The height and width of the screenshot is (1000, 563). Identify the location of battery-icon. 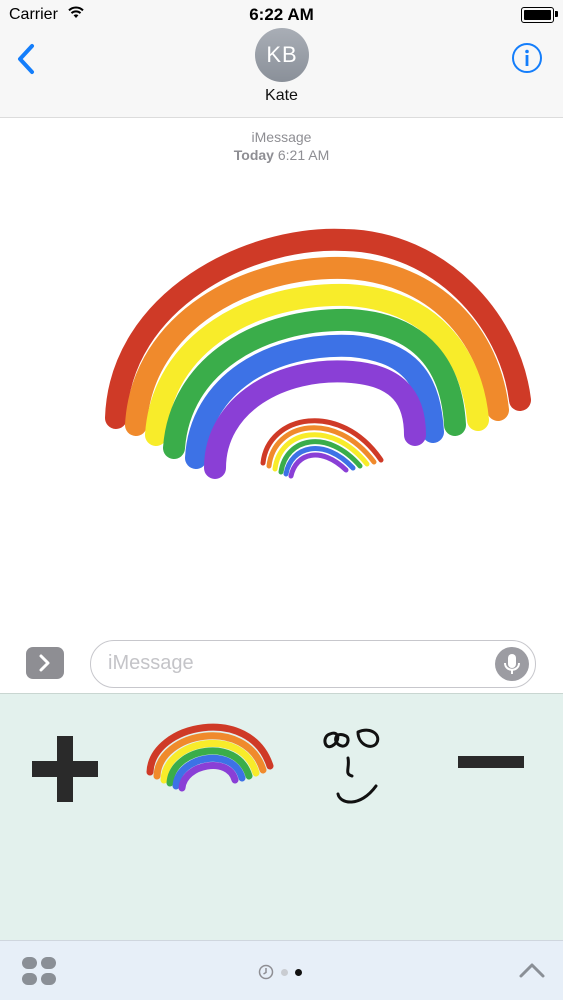
(537, 15).